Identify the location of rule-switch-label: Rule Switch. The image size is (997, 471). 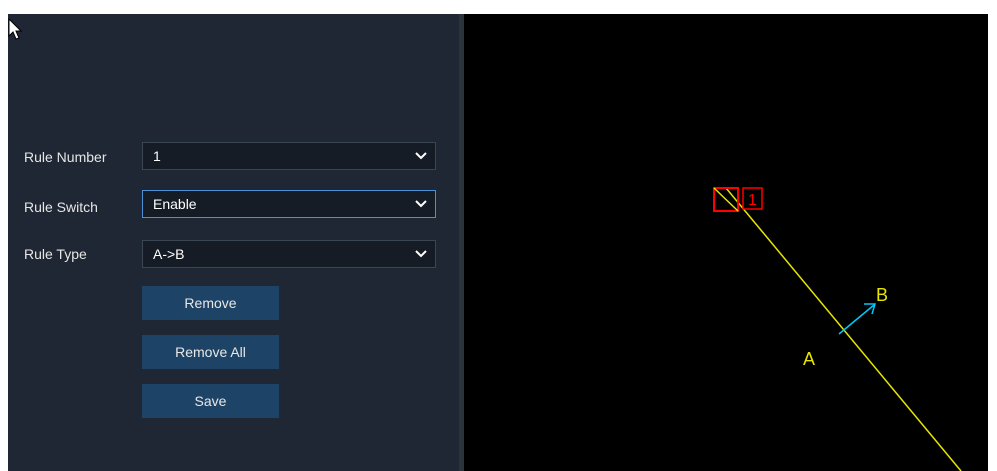
(61, 207).